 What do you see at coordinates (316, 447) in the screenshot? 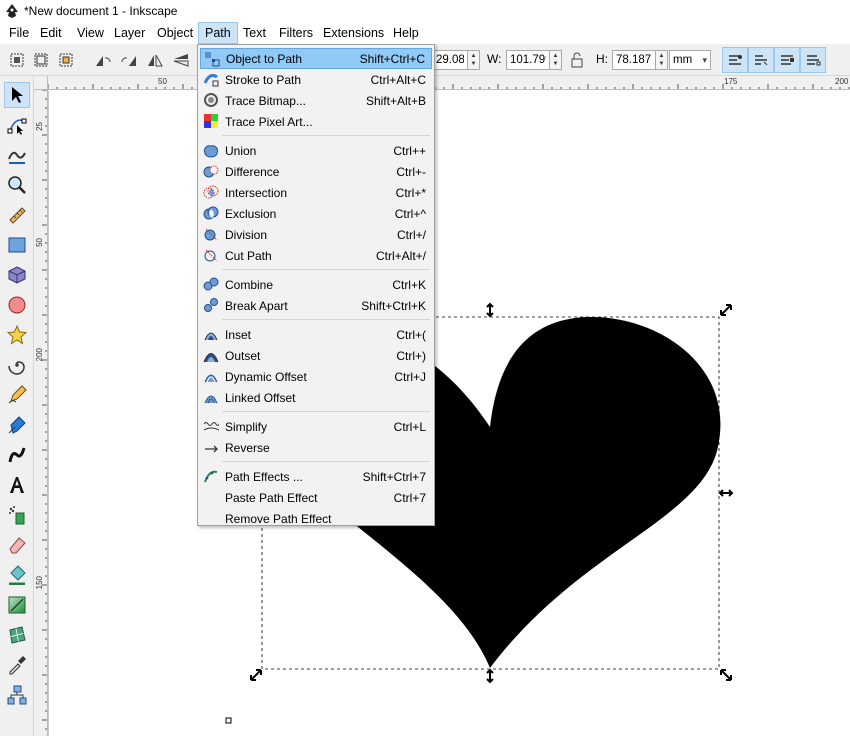
I see `menu-item-reverse: Reverse` at bounding box center [316, 447].